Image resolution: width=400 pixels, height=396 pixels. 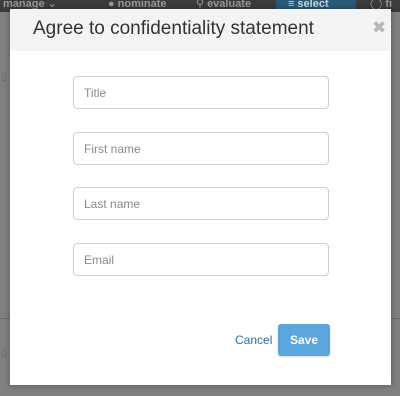 I want to click on dialog-title: Agree to confidentiality statement, so click(x=173, y=28).